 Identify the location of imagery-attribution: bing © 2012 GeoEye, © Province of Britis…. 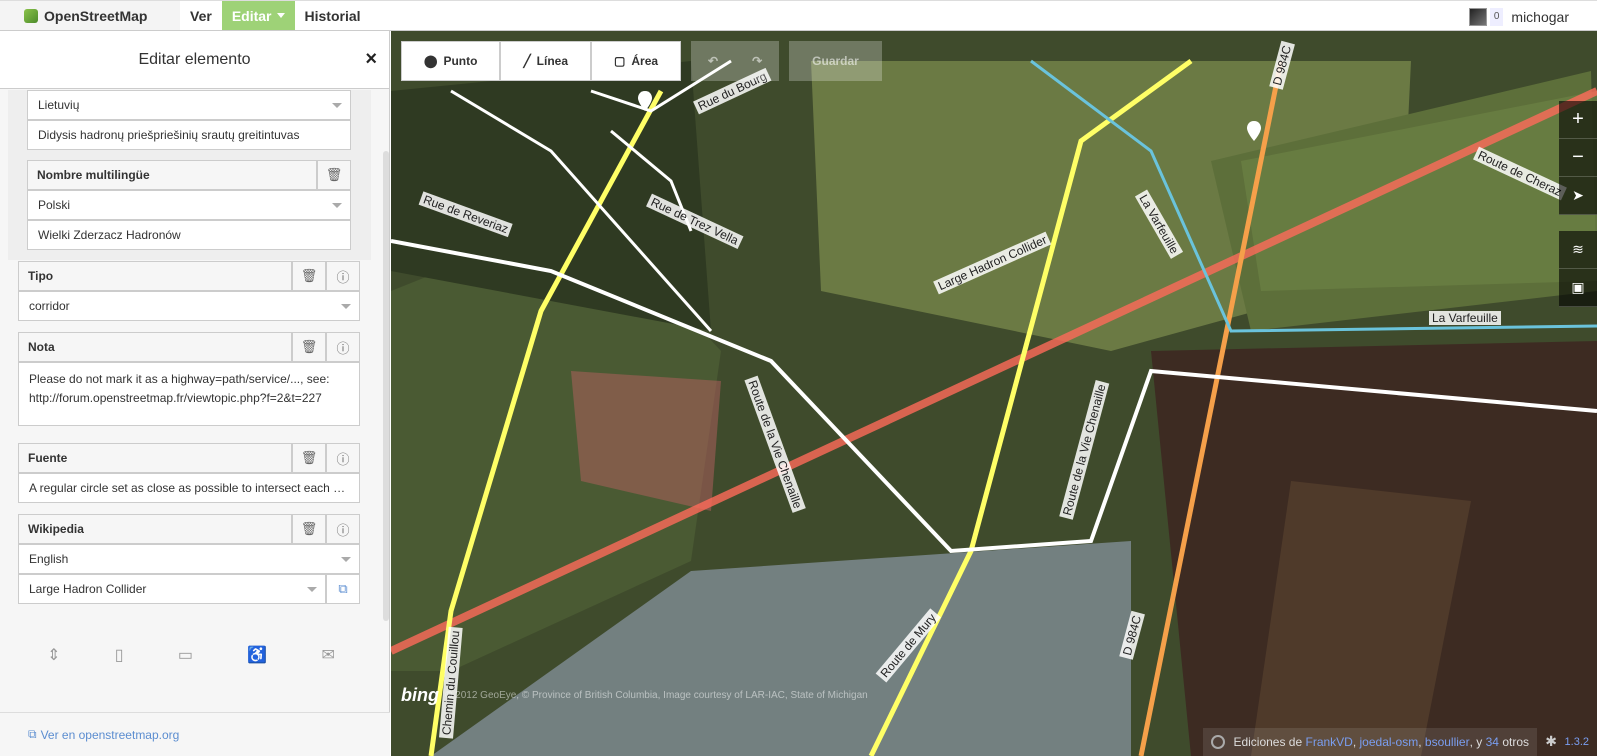
(634, 695).